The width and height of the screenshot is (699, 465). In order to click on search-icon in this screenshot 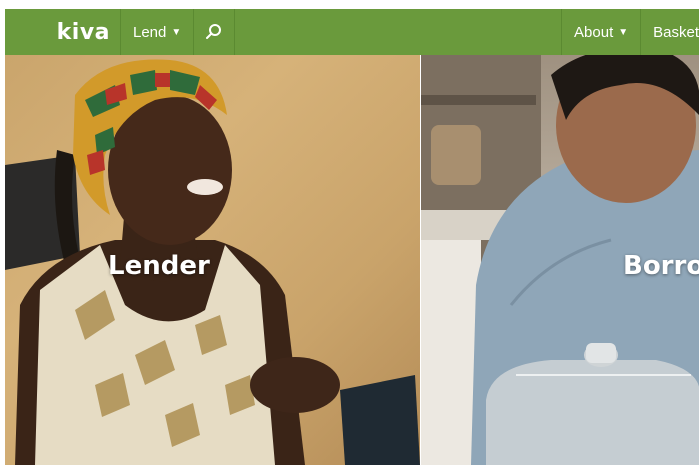, I will do `click(214, 31)`.